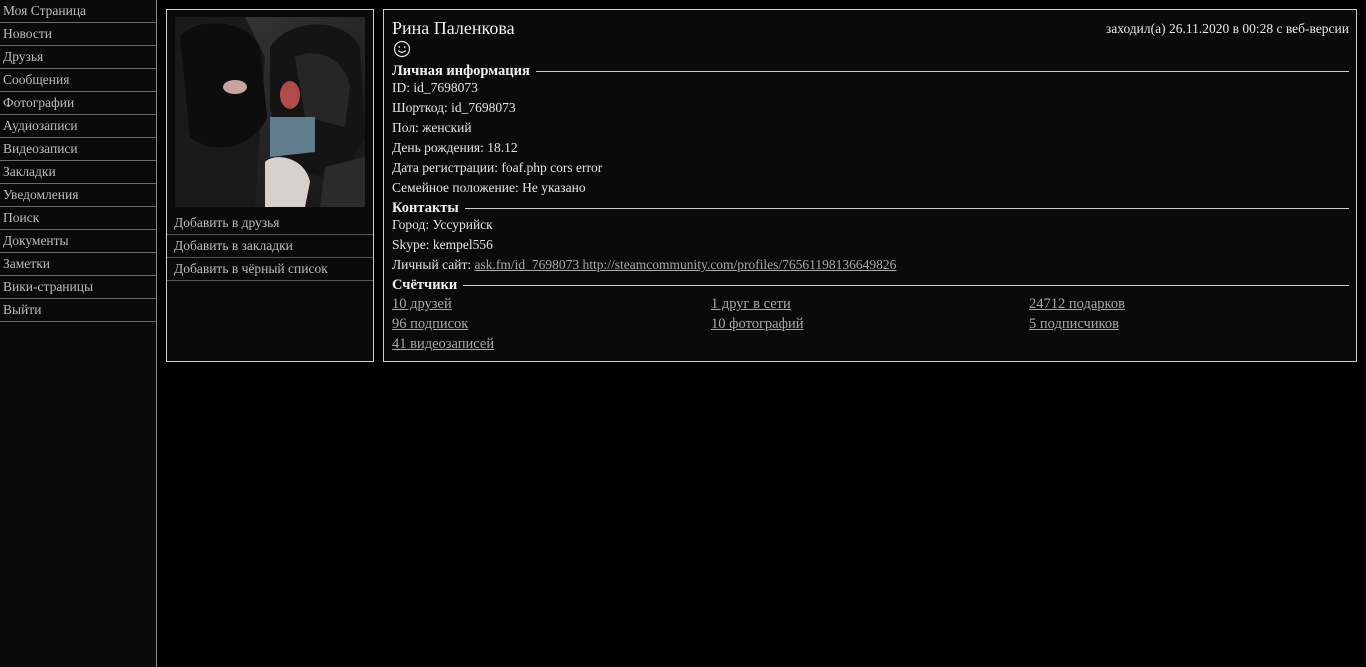  Describe the element at coordinates (435, 87) in the screenshot. I see `info-id: ID: id_7698073` at that location.